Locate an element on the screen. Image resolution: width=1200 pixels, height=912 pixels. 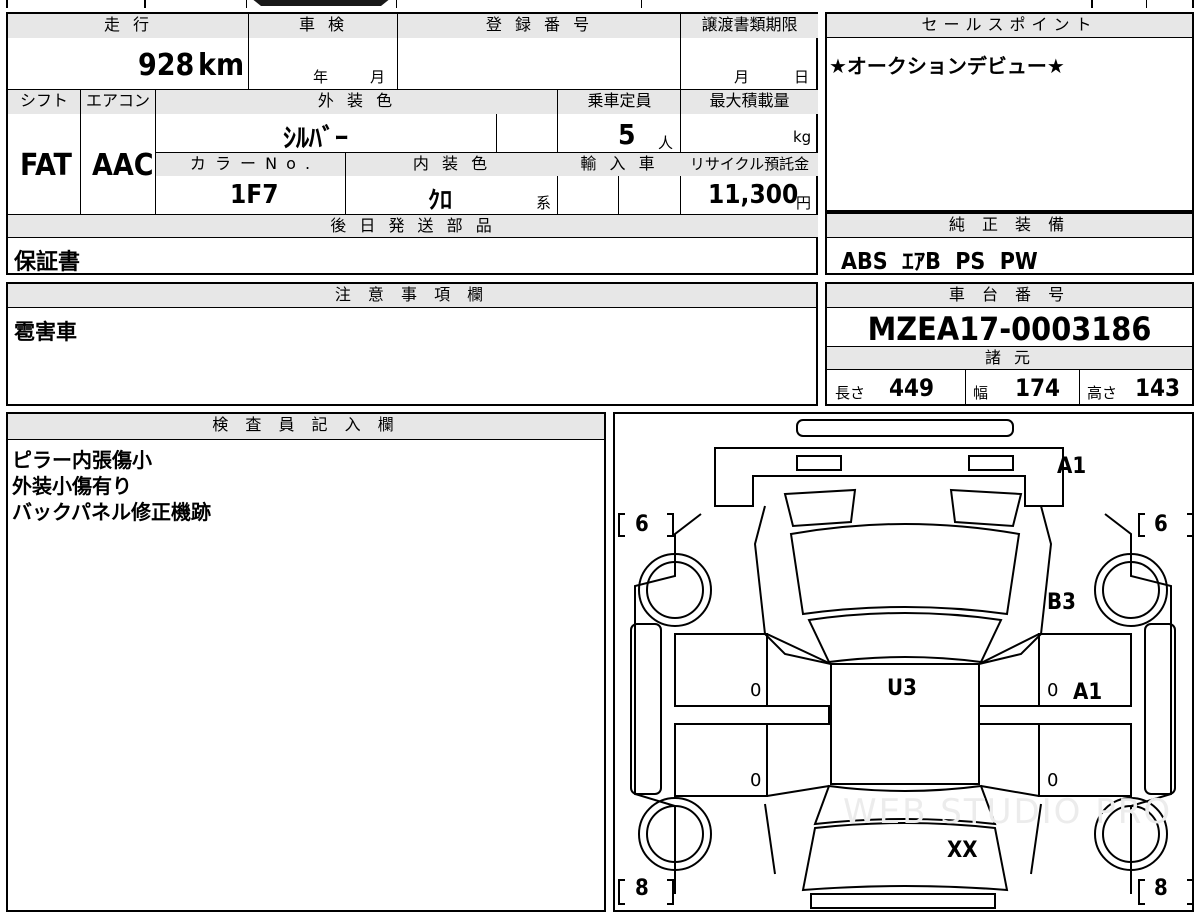
inspection-label: 車 検 is located at coordinates (323, 26).